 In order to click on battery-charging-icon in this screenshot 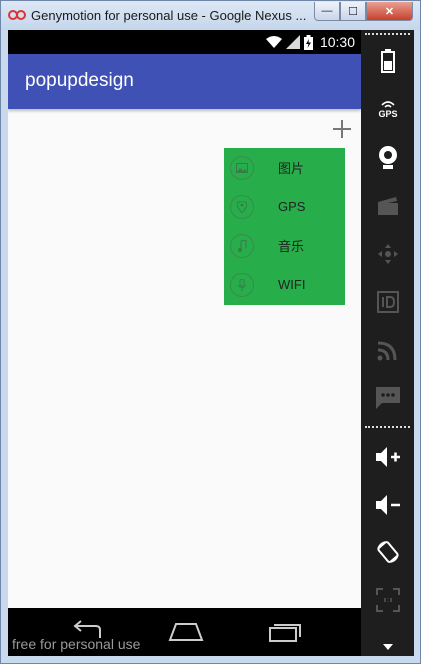, I will do `click(308, 42)`.